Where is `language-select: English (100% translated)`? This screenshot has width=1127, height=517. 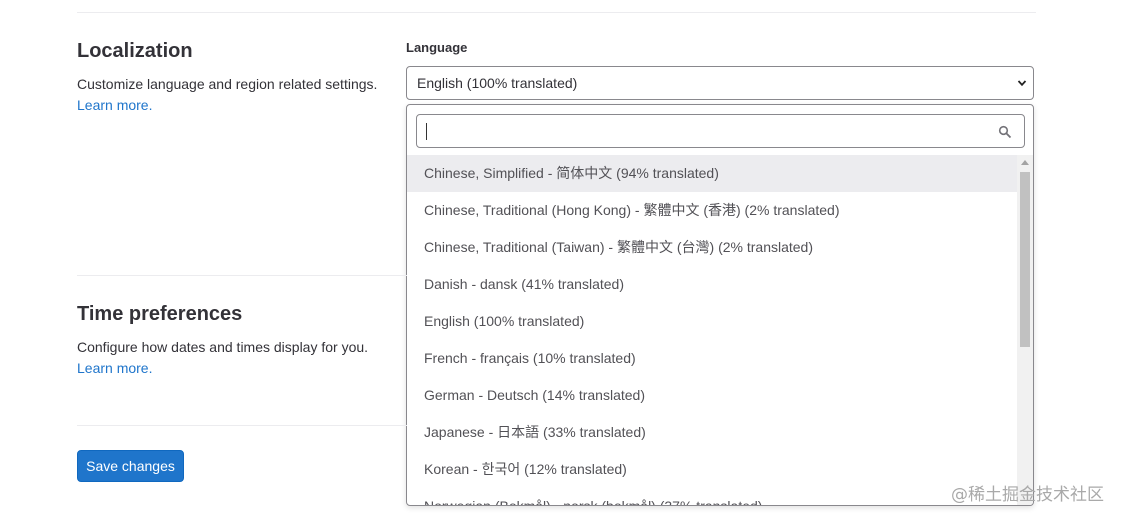 language-select: English (100% translated) is located at coordinates (720, 83).